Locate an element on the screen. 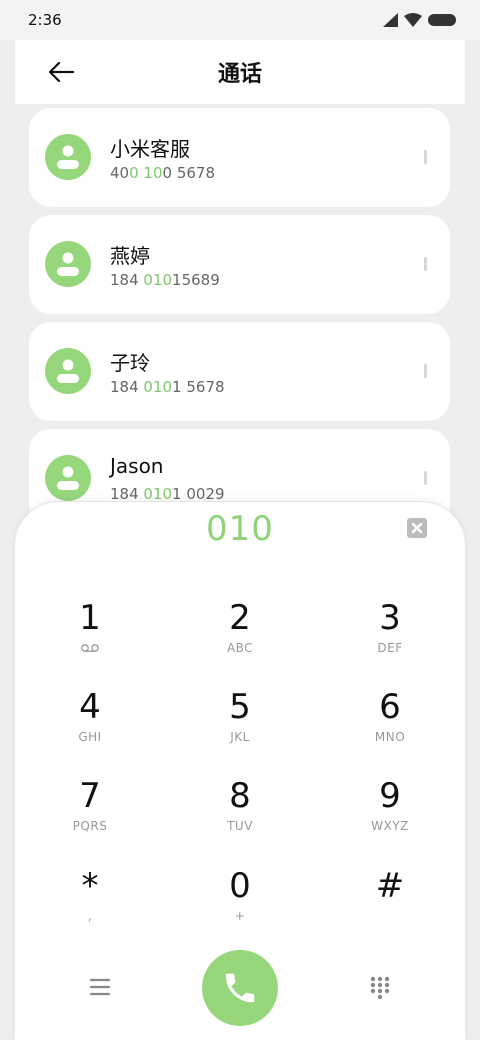 The width and height of the screenshot is (480, 1040). key-letters is located at coordinates (90, 648).